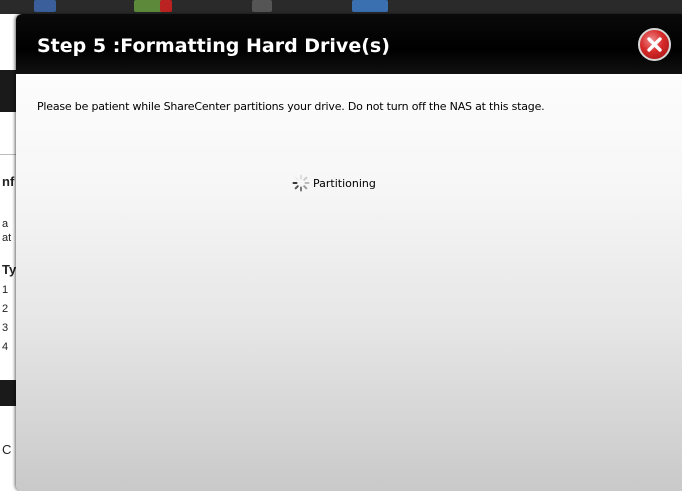 This screenshot has width=682, height=491. What do you see at coordinates (5, 328) in the screenshot?
I see `background-text: 3` at bounding box center [5, 328].